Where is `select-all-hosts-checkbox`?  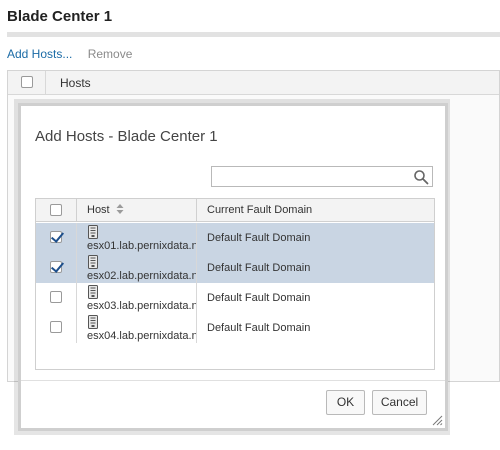
select-all-hosts-checkbox is located at coordinates (56, 210).